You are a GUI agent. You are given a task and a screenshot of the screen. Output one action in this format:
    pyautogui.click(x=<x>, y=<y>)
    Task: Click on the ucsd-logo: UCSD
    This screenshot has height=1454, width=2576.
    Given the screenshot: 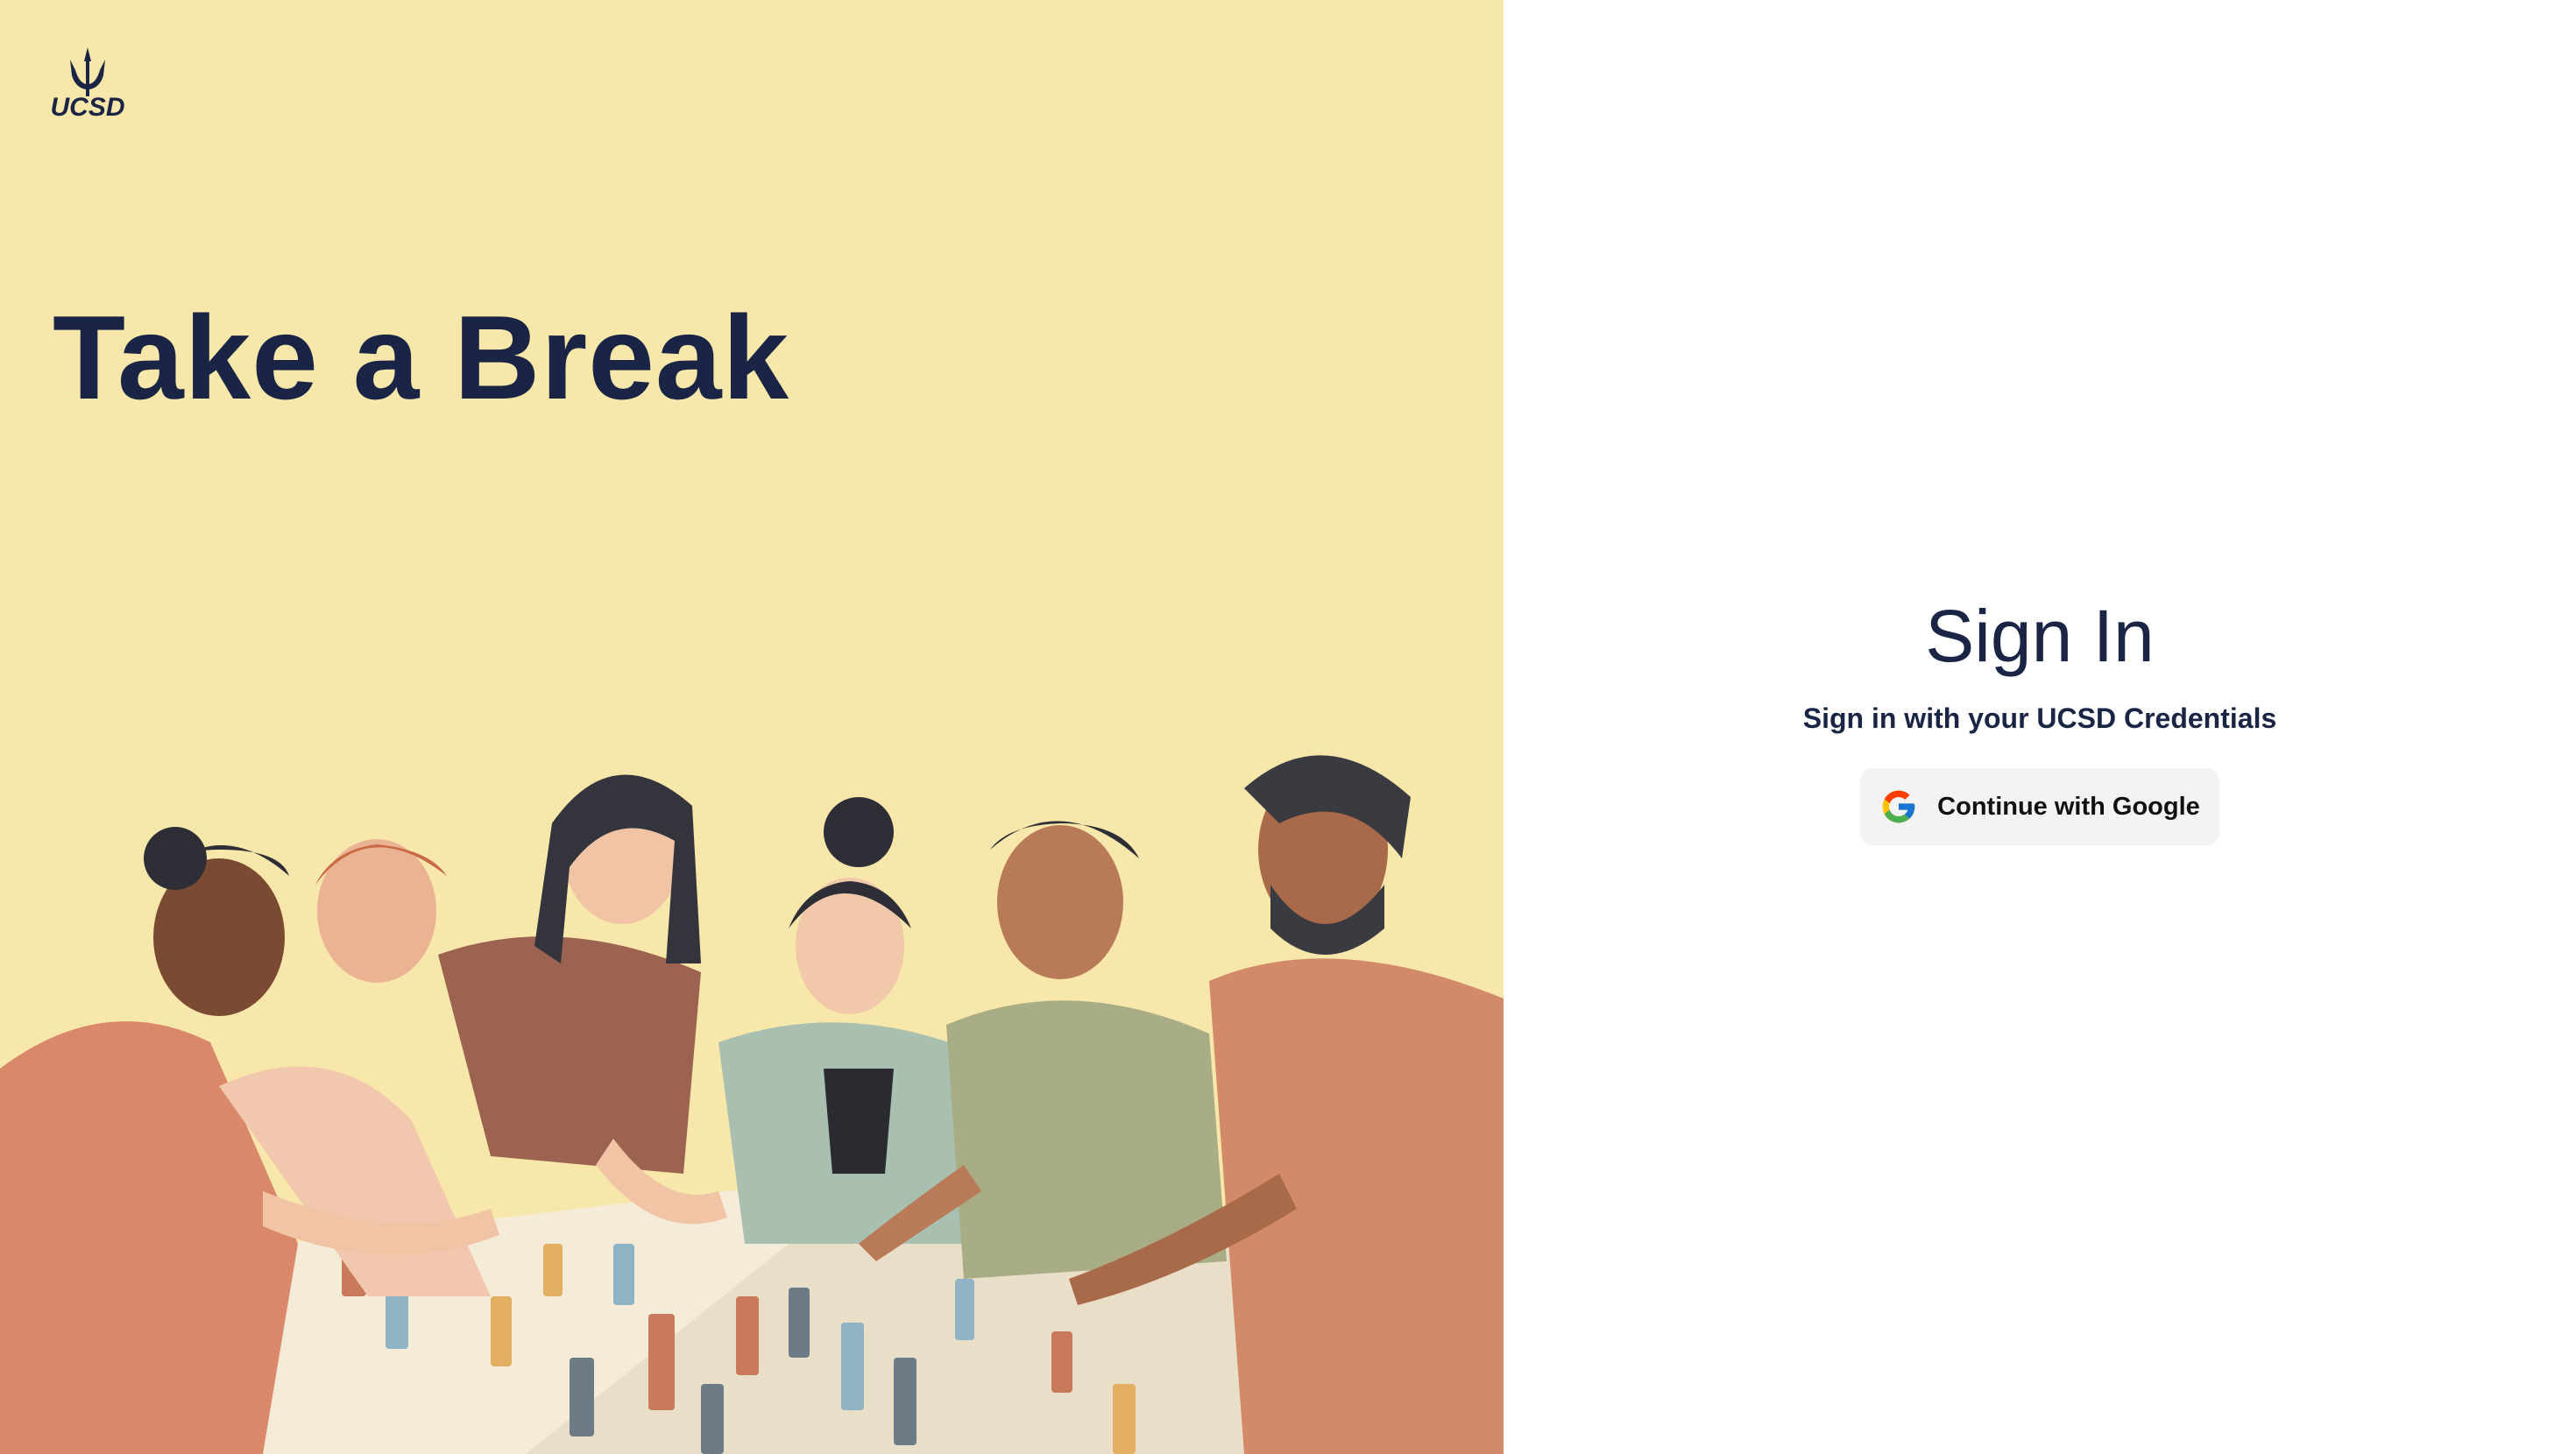 What is the action you would take?
    pyautogui.click(x=87, y=83)
    